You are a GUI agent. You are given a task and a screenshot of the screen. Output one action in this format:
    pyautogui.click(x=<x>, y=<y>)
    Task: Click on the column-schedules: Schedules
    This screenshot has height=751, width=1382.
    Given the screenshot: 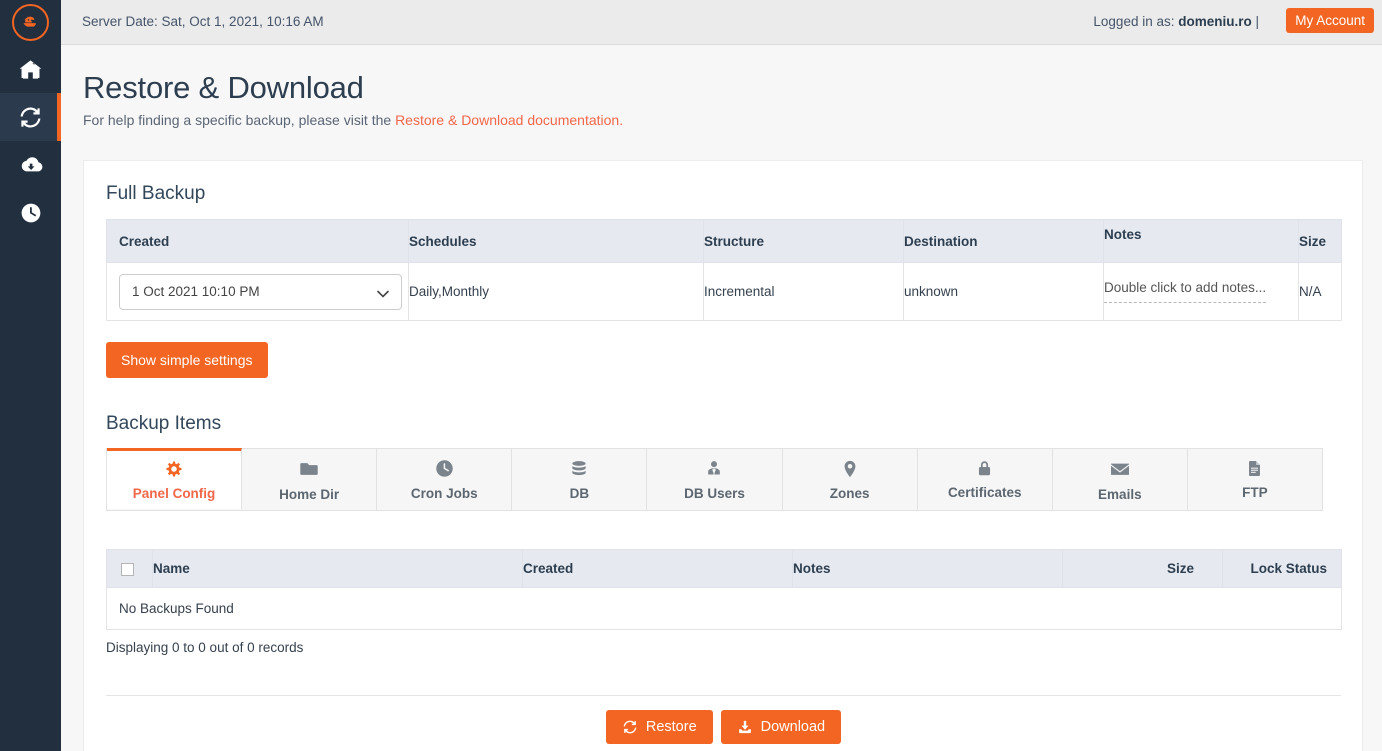 What is the action you would take?
    pyautogui.click(x=556, y=241)
    